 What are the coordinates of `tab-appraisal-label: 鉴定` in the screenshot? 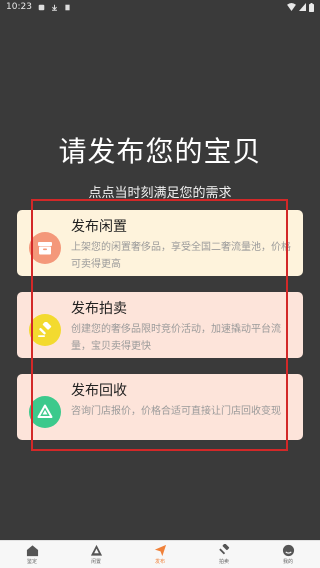 It's located at (31, 562).